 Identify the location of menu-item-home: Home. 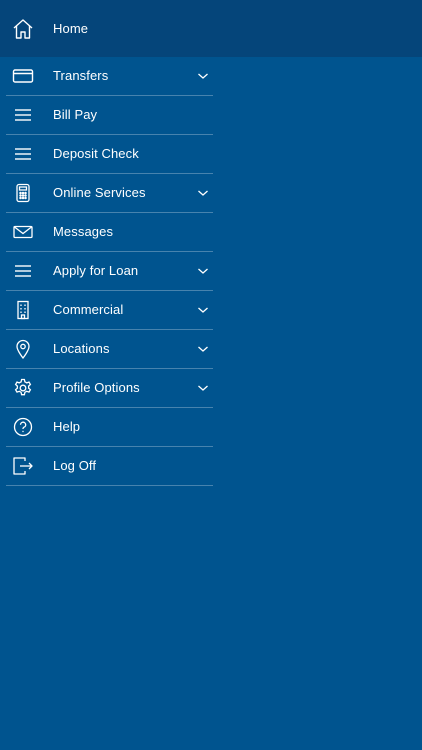
(211, 28).